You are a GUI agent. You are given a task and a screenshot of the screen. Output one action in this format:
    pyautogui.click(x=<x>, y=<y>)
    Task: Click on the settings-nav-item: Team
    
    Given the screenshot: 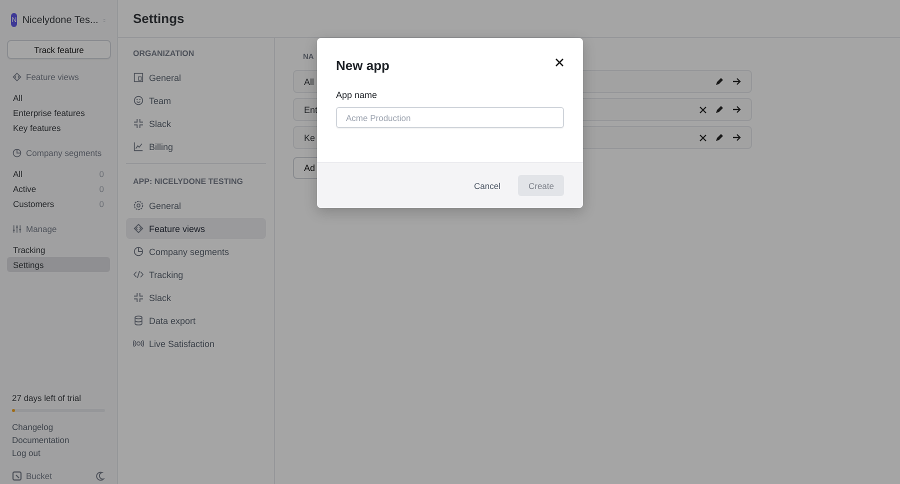 What is the action you would take?
    pyautogui.click(x=196, y=100)
    